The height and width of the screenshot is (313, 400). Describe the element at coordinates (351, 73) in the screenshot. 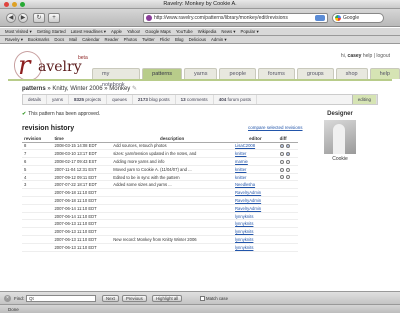

I see `tab-shop: shop` at that location.